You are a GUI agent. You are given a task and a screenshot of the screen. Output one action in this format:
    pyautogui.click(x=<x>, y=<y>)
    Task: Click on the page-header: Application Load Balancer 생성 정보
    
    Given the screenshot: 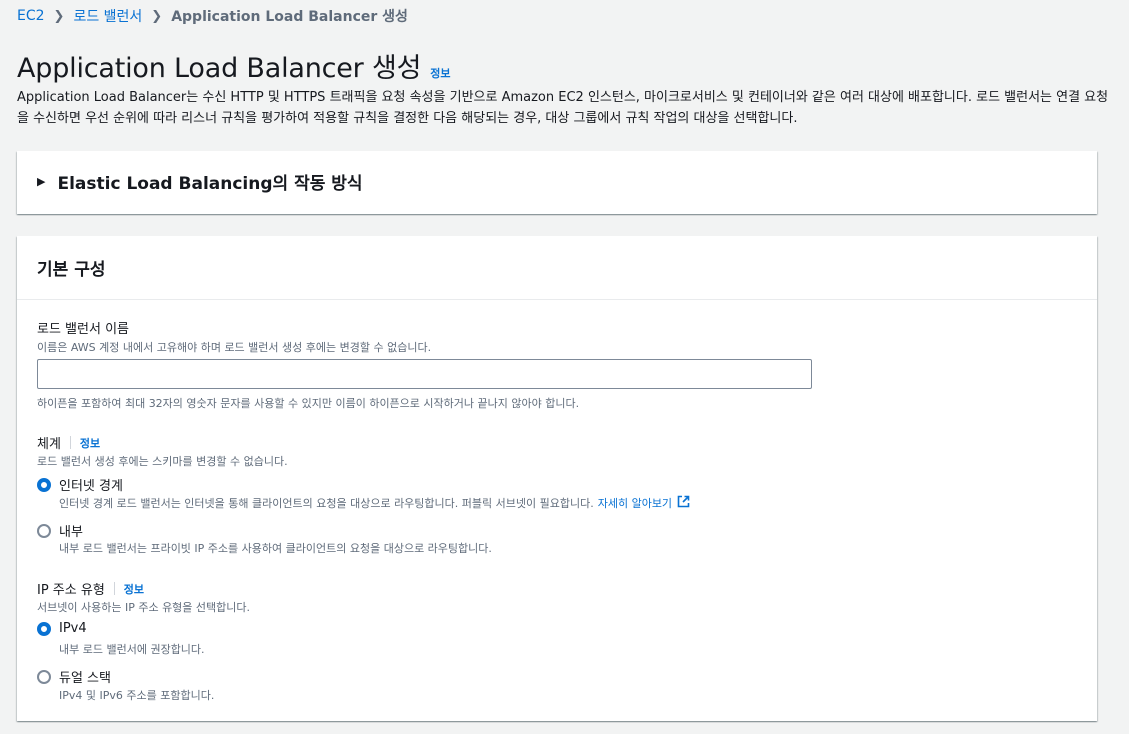 What is the action you would take?
    pyautogui.click(x=234, y=65)
    